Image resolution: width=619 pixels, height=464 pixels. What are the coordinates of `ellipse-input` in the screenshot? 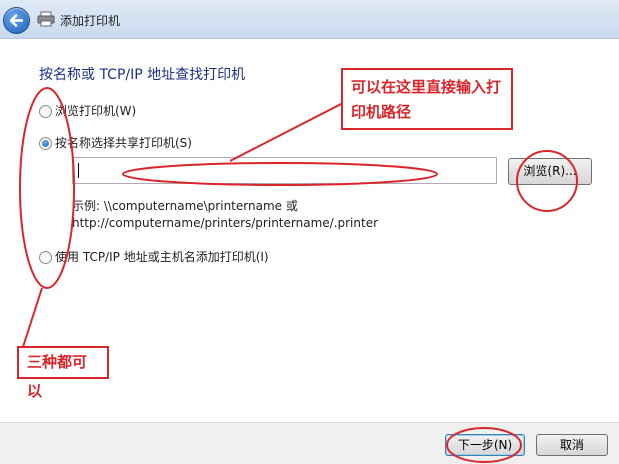 It's located at (280, 174).